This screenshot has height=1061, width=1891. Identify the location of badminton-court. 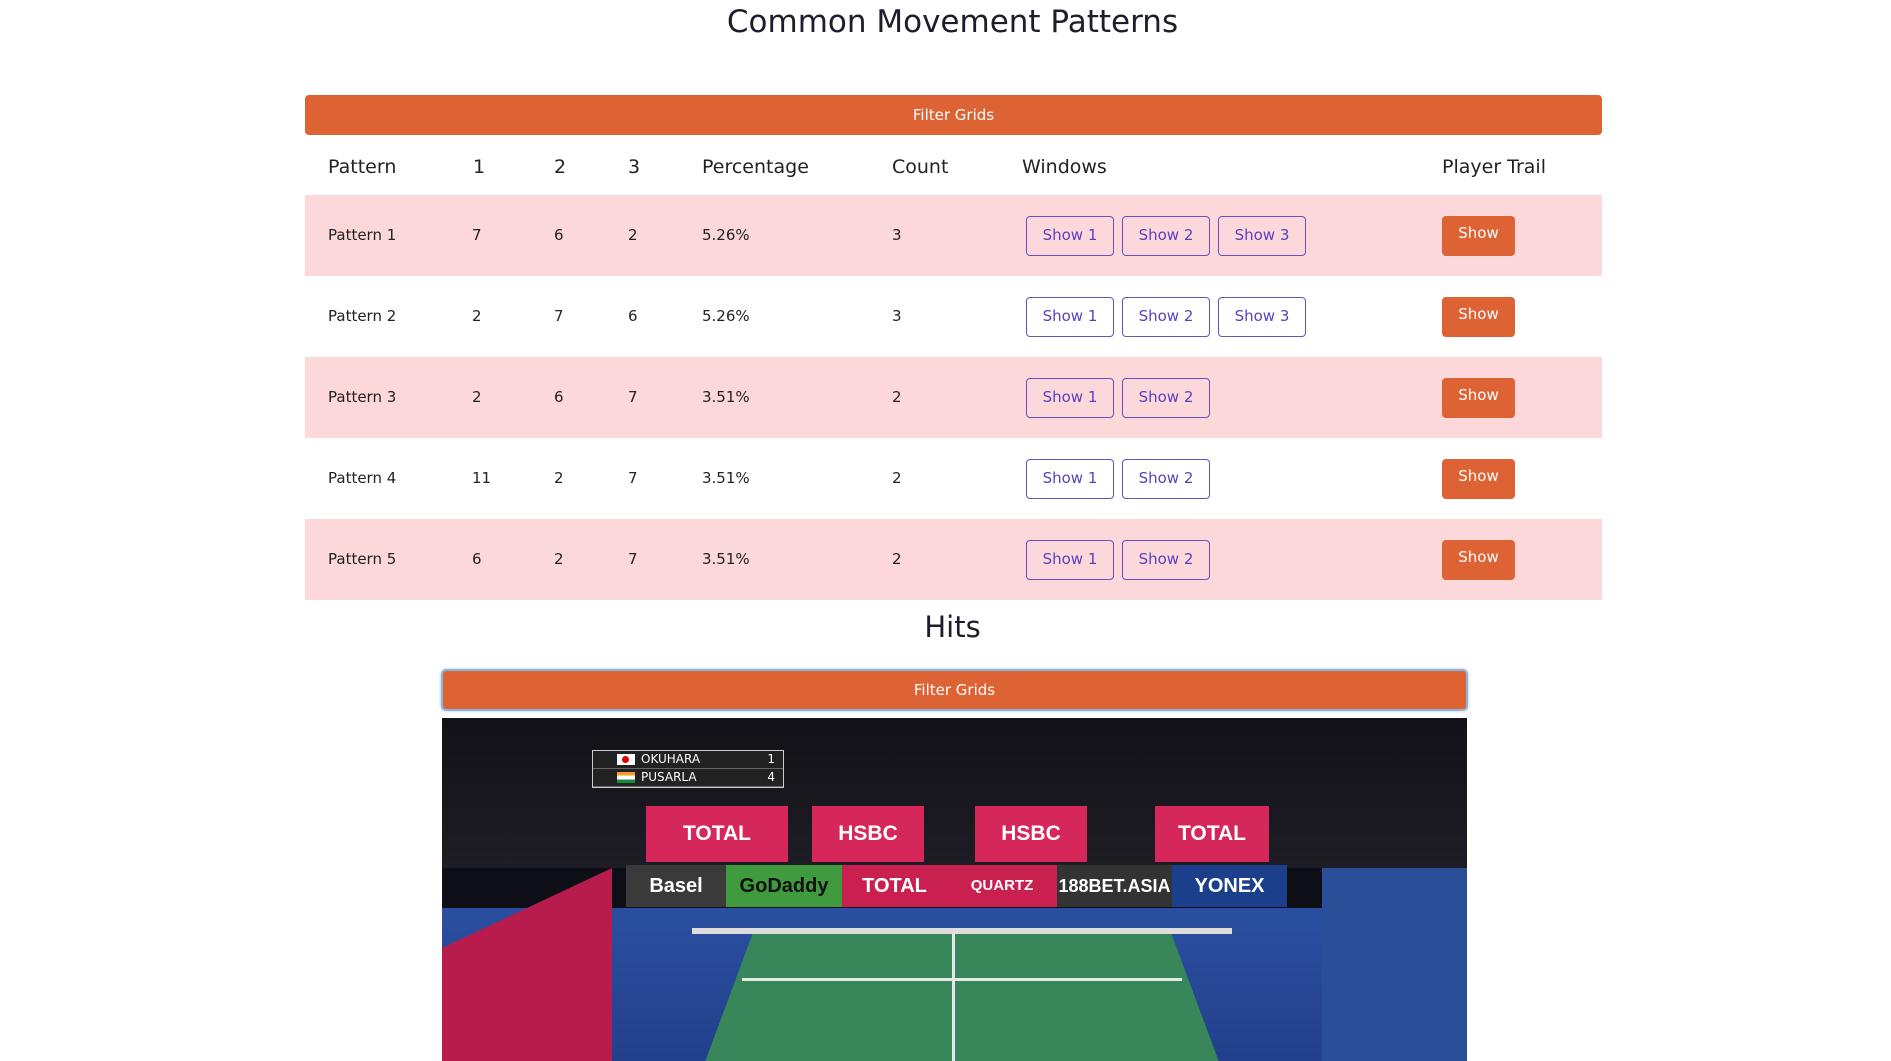
(962, 995).